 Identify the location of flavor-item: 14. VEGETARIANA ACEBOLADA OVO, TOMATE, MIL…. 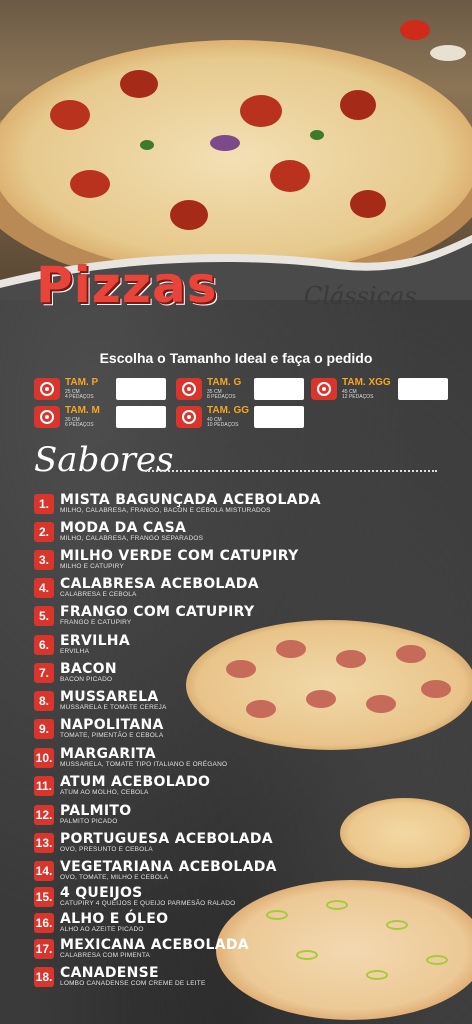
(155, 871).